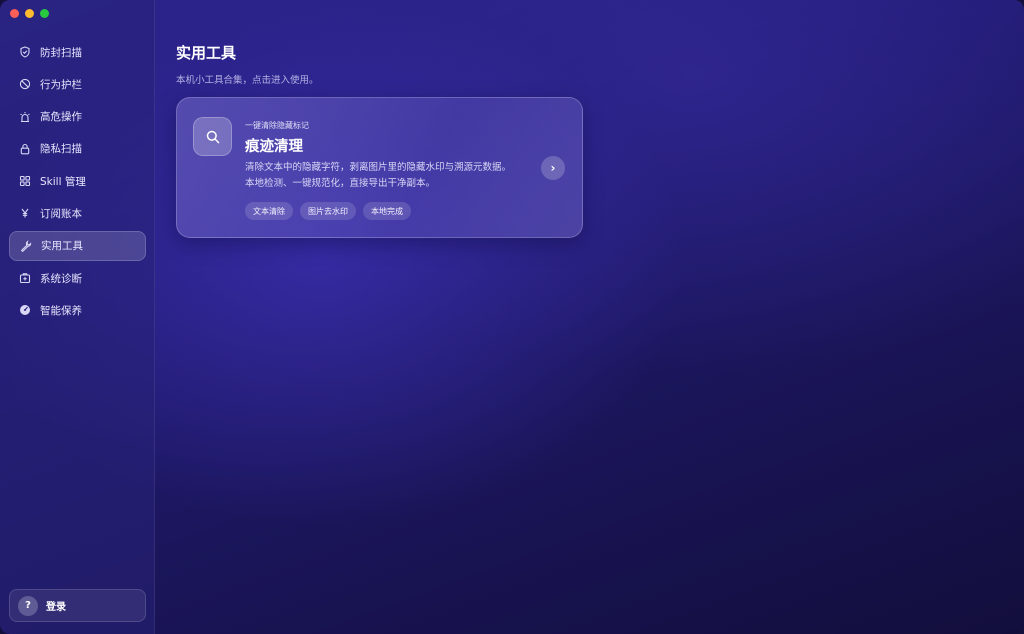 The height and width of the screenshot is (634, 1024). What do you see at coordinates (25, 278) in the screenshot?
I see `medical-box-icon` at bounding box center [25, 278].